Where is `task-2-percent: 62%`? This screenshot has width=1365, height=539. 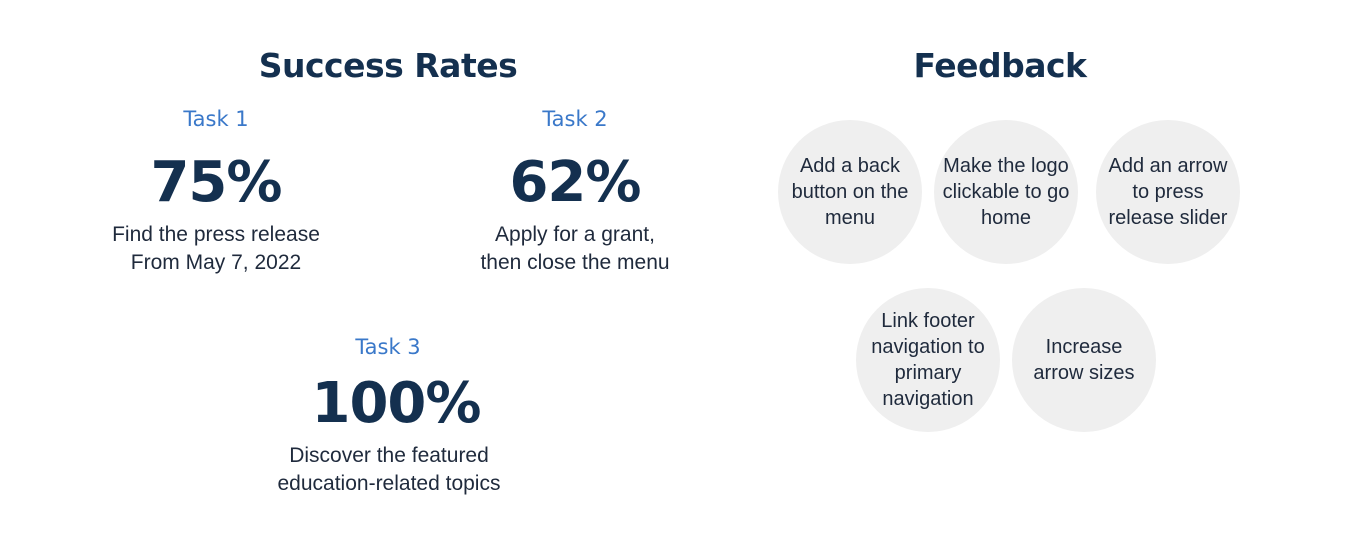 task-2-percent: 62% is located at coordinates (575, 182).